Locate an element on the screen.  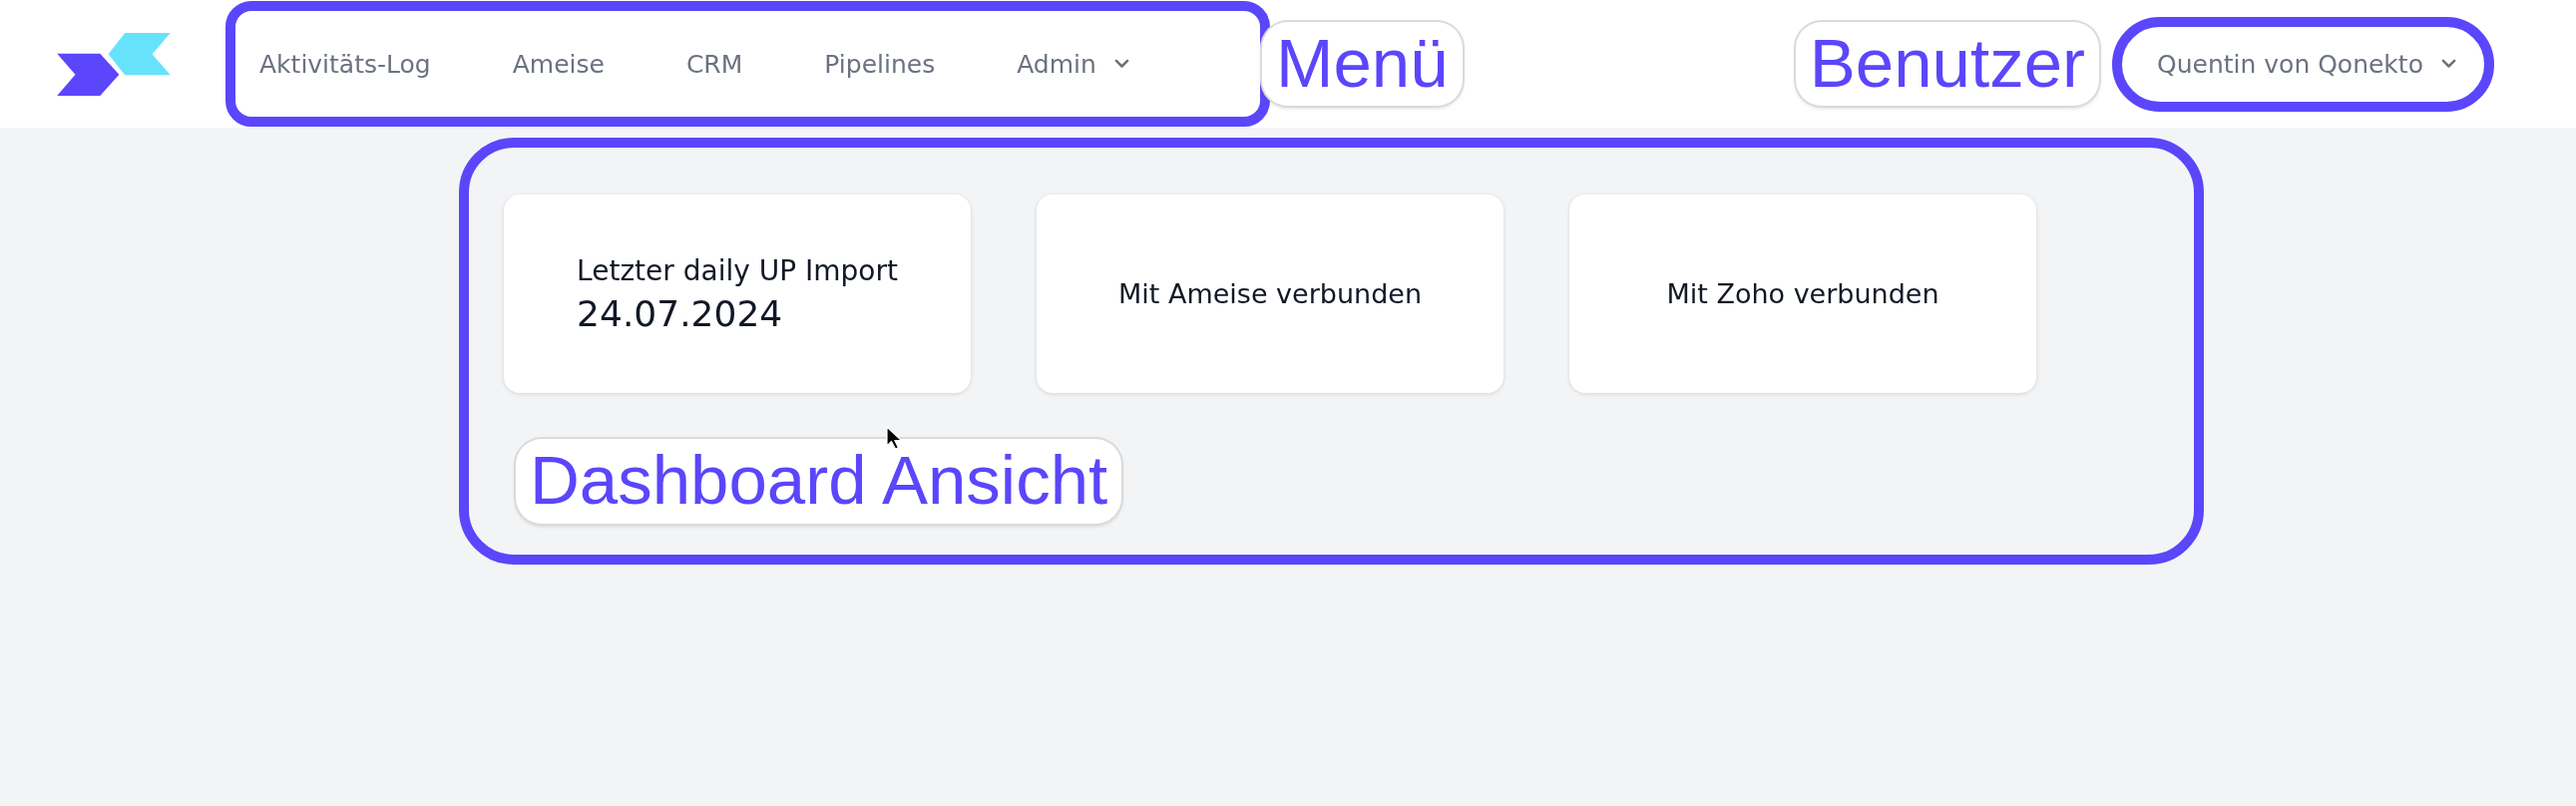
user-menu-button: Quentin von Qonekto is located at coordinates (2306, 64).